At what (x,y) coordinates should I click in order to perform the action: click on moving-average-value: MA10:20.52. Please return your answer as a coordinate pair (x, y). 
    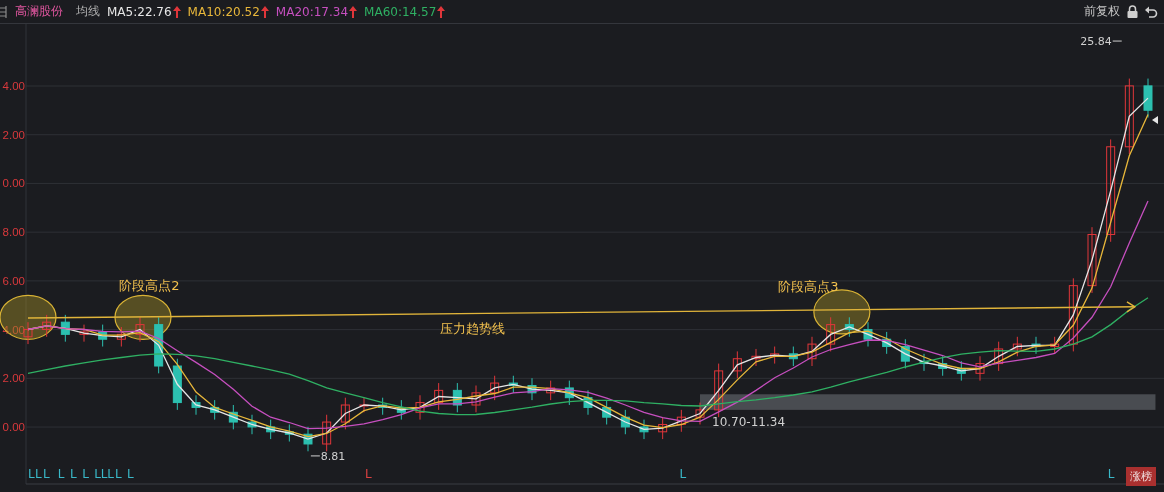
    Looking at the image, I should click on (223, 11).